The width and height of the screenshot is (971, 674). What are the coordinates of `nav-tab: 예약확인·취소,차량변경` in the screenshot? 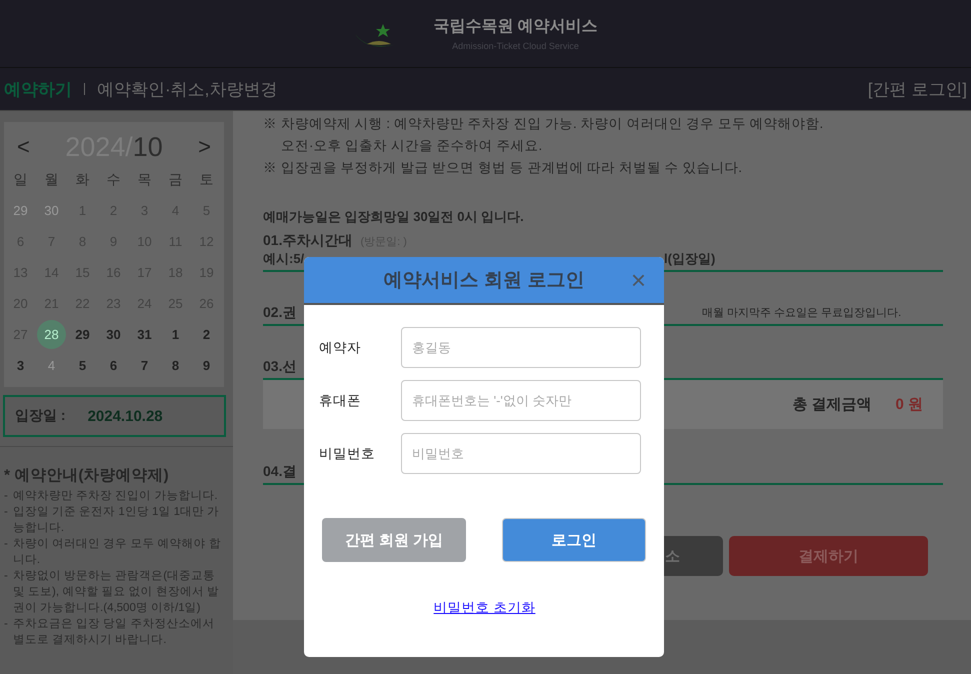 It's located at (187, 89).